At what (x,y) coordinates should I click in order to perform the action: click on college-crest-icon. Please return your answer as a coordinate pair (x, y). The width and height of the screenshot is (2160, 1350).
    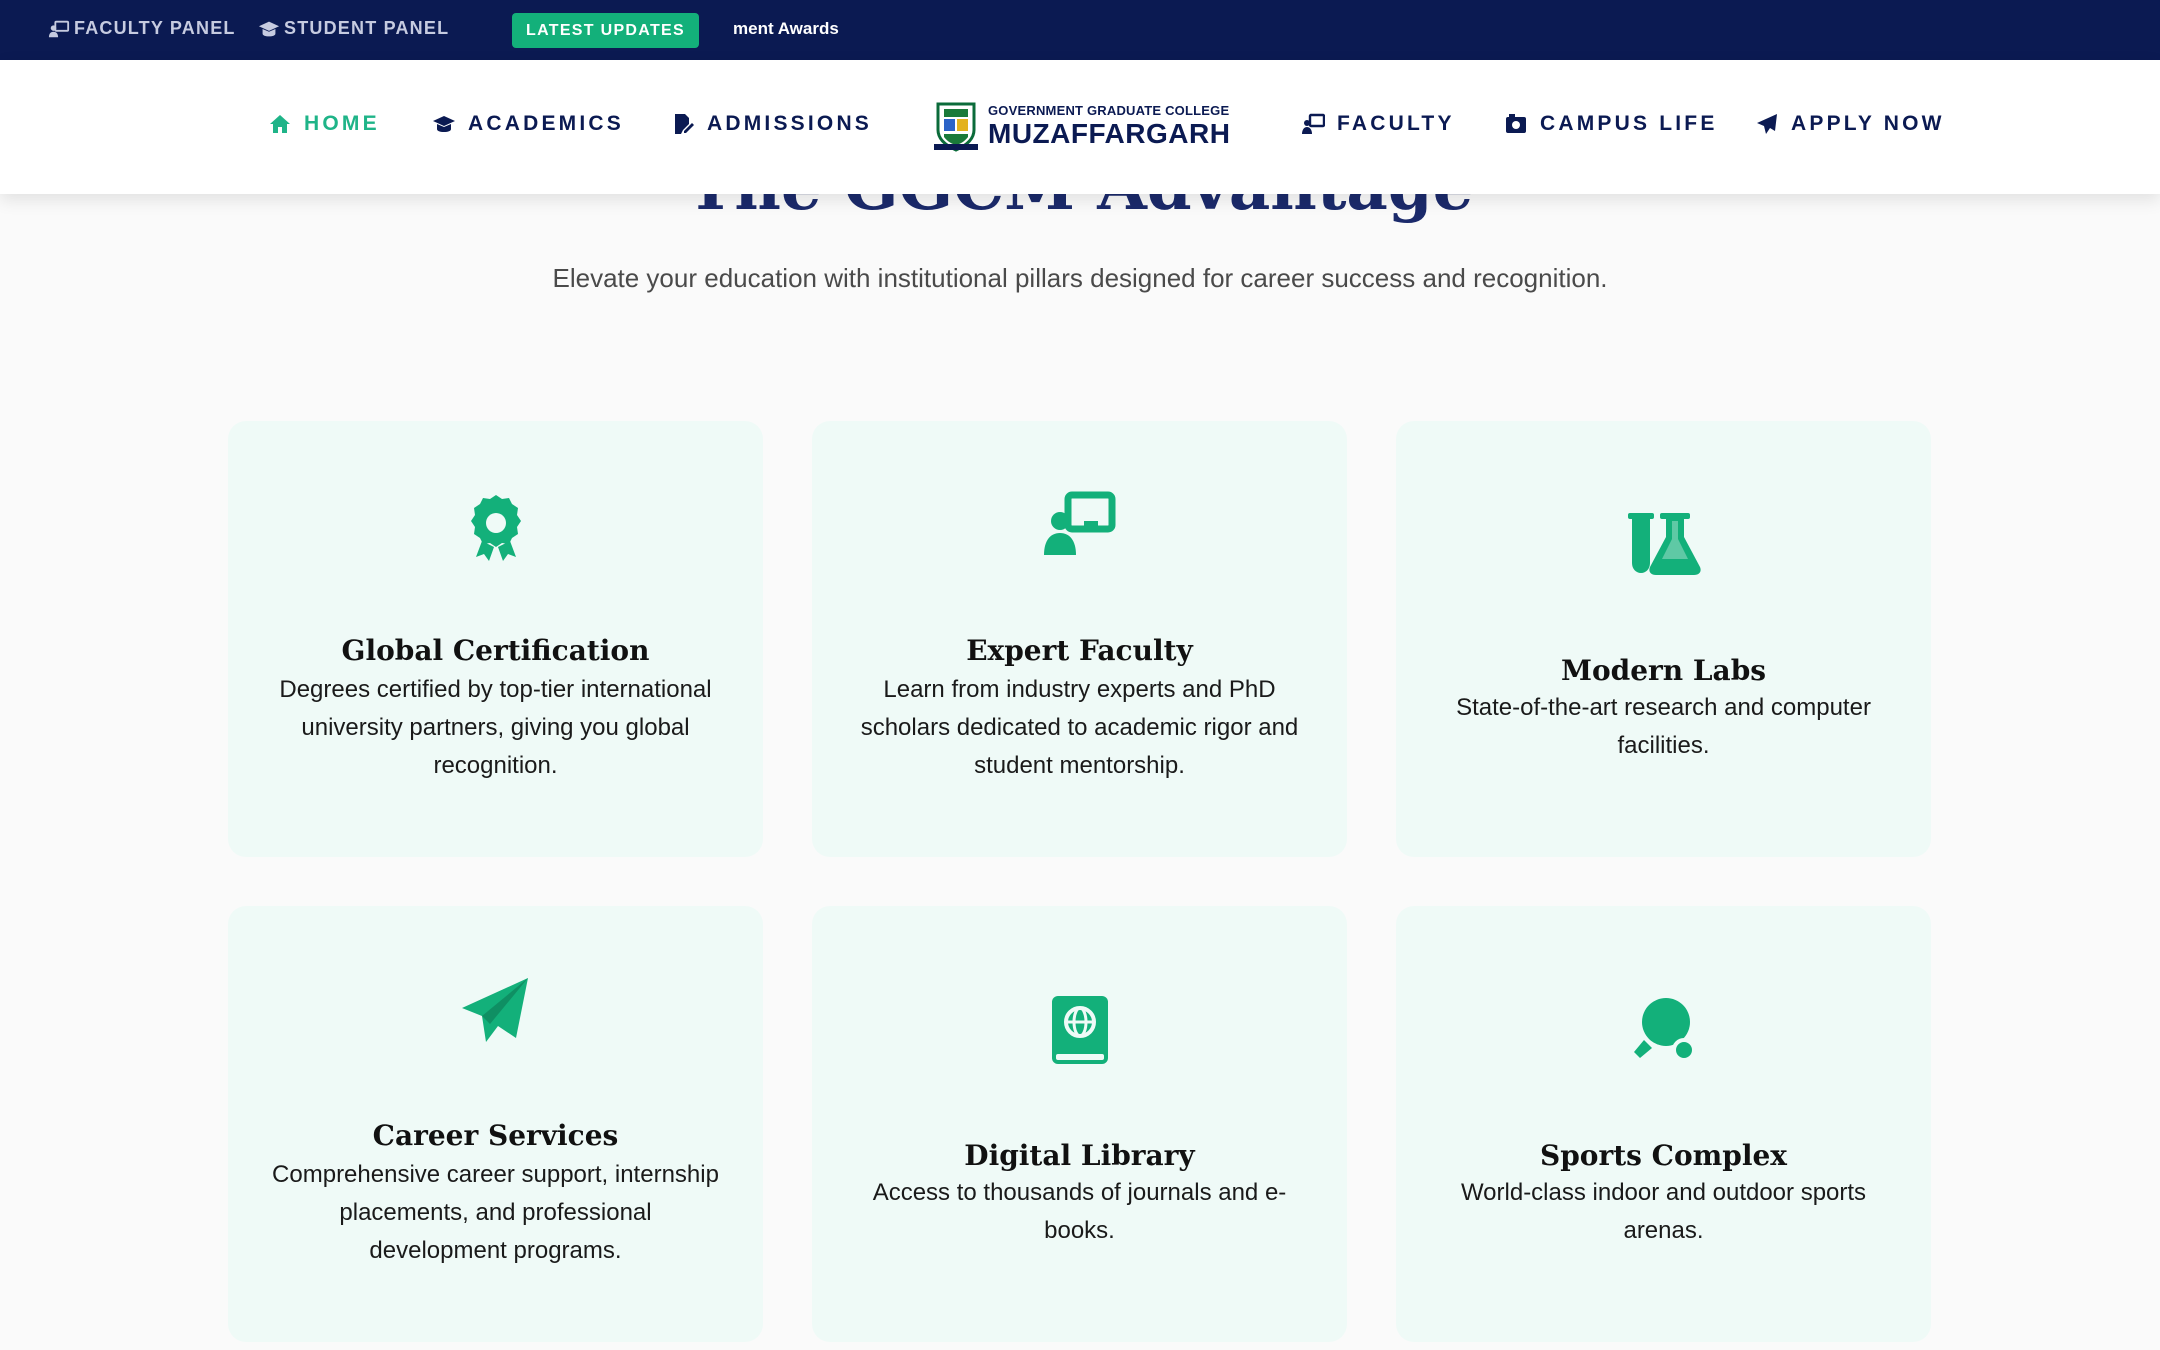
    Looking at the image, I should click on (956, 127).